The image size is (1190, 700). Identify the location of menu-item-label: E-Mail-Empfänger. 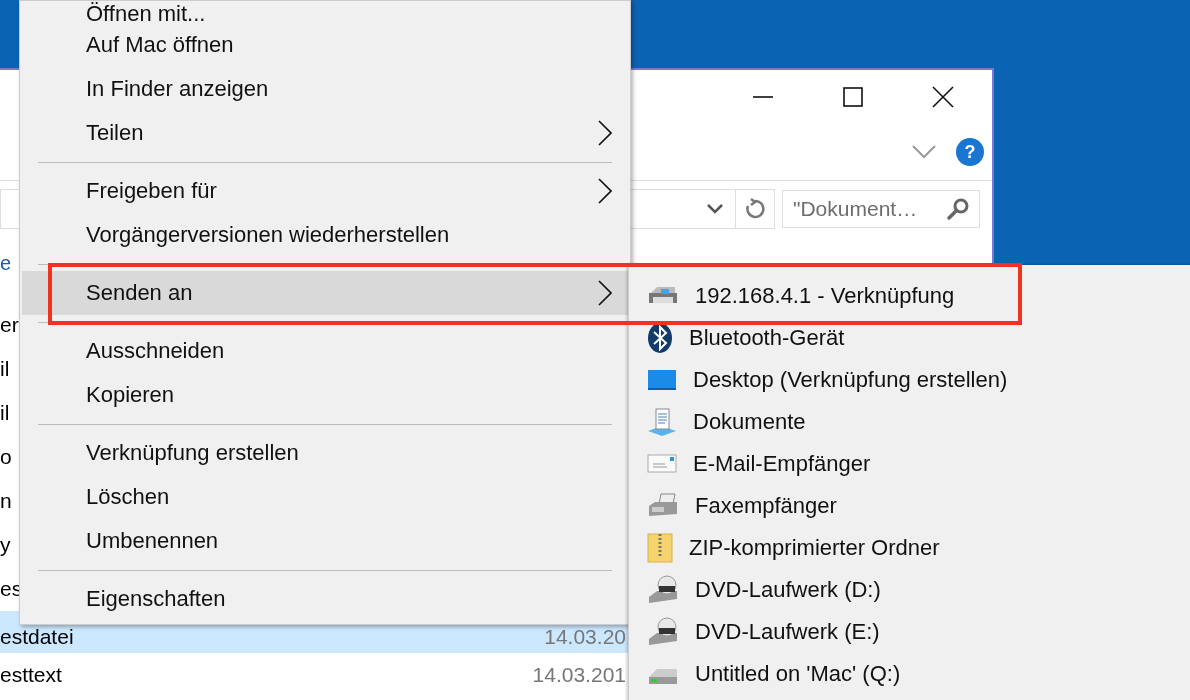
(782, 464).